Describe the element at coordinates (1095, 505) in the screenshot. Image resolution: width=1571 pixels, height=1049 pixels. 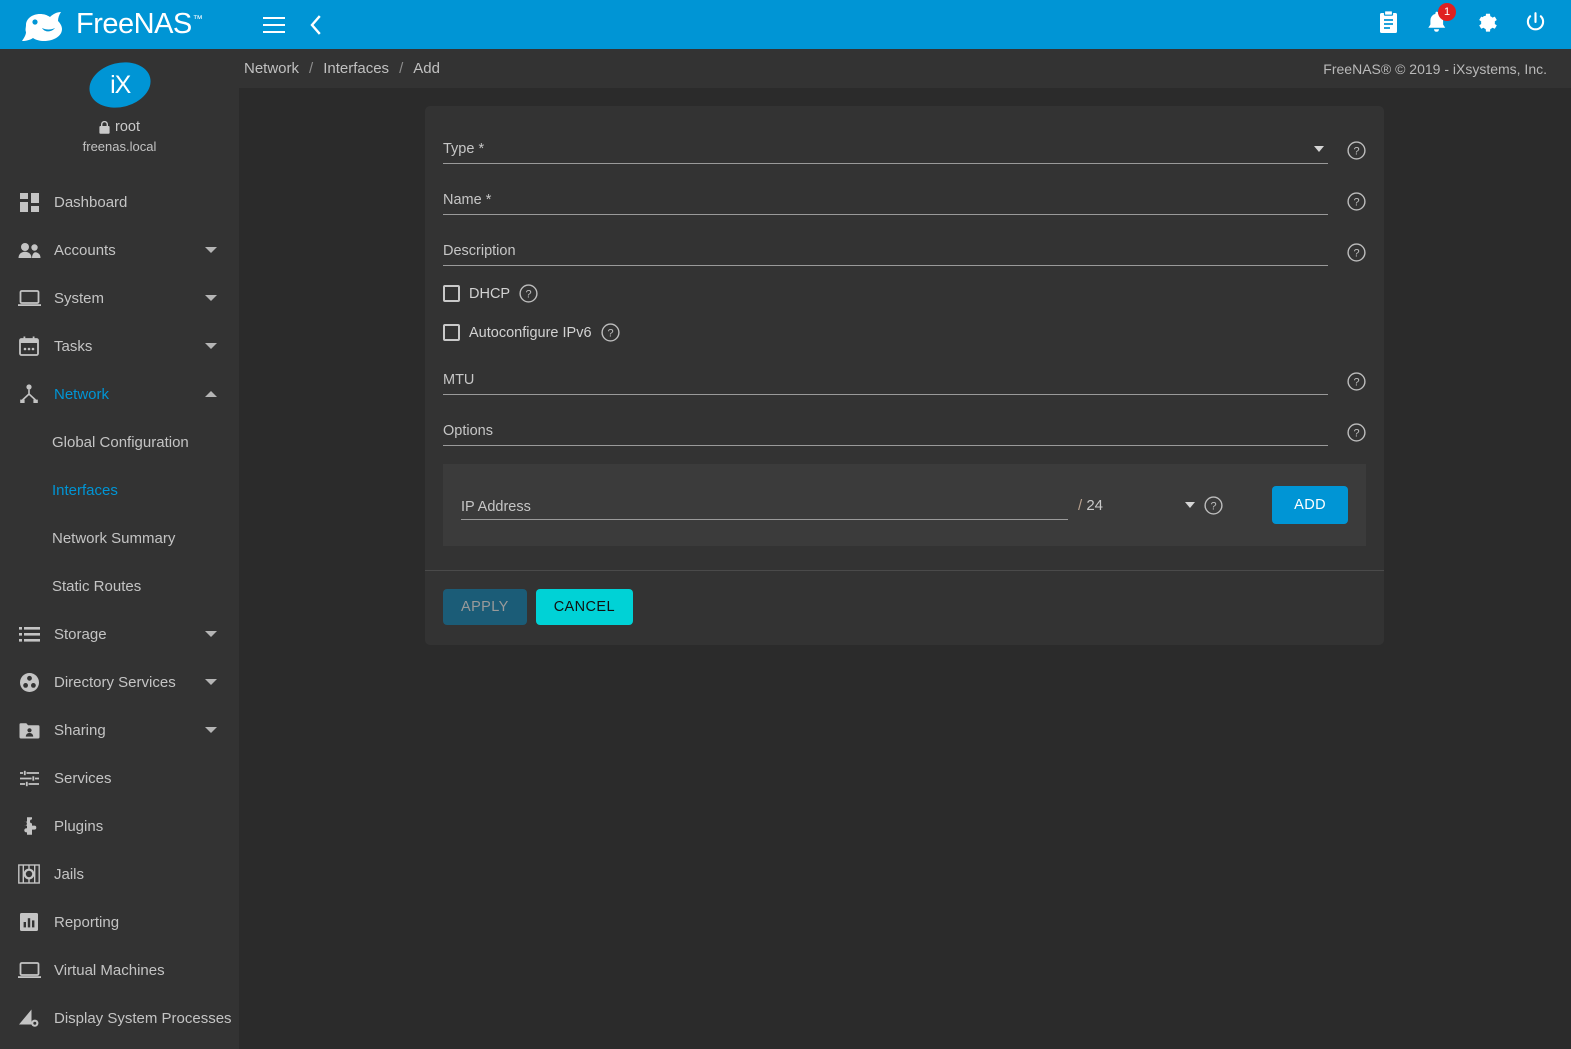
I see `netmask-bits: 24` at that location.